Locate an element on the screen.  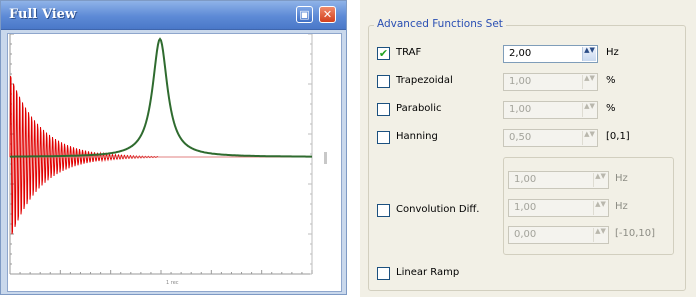
hanning-label: Hanning is located at coordinates (417, 136).